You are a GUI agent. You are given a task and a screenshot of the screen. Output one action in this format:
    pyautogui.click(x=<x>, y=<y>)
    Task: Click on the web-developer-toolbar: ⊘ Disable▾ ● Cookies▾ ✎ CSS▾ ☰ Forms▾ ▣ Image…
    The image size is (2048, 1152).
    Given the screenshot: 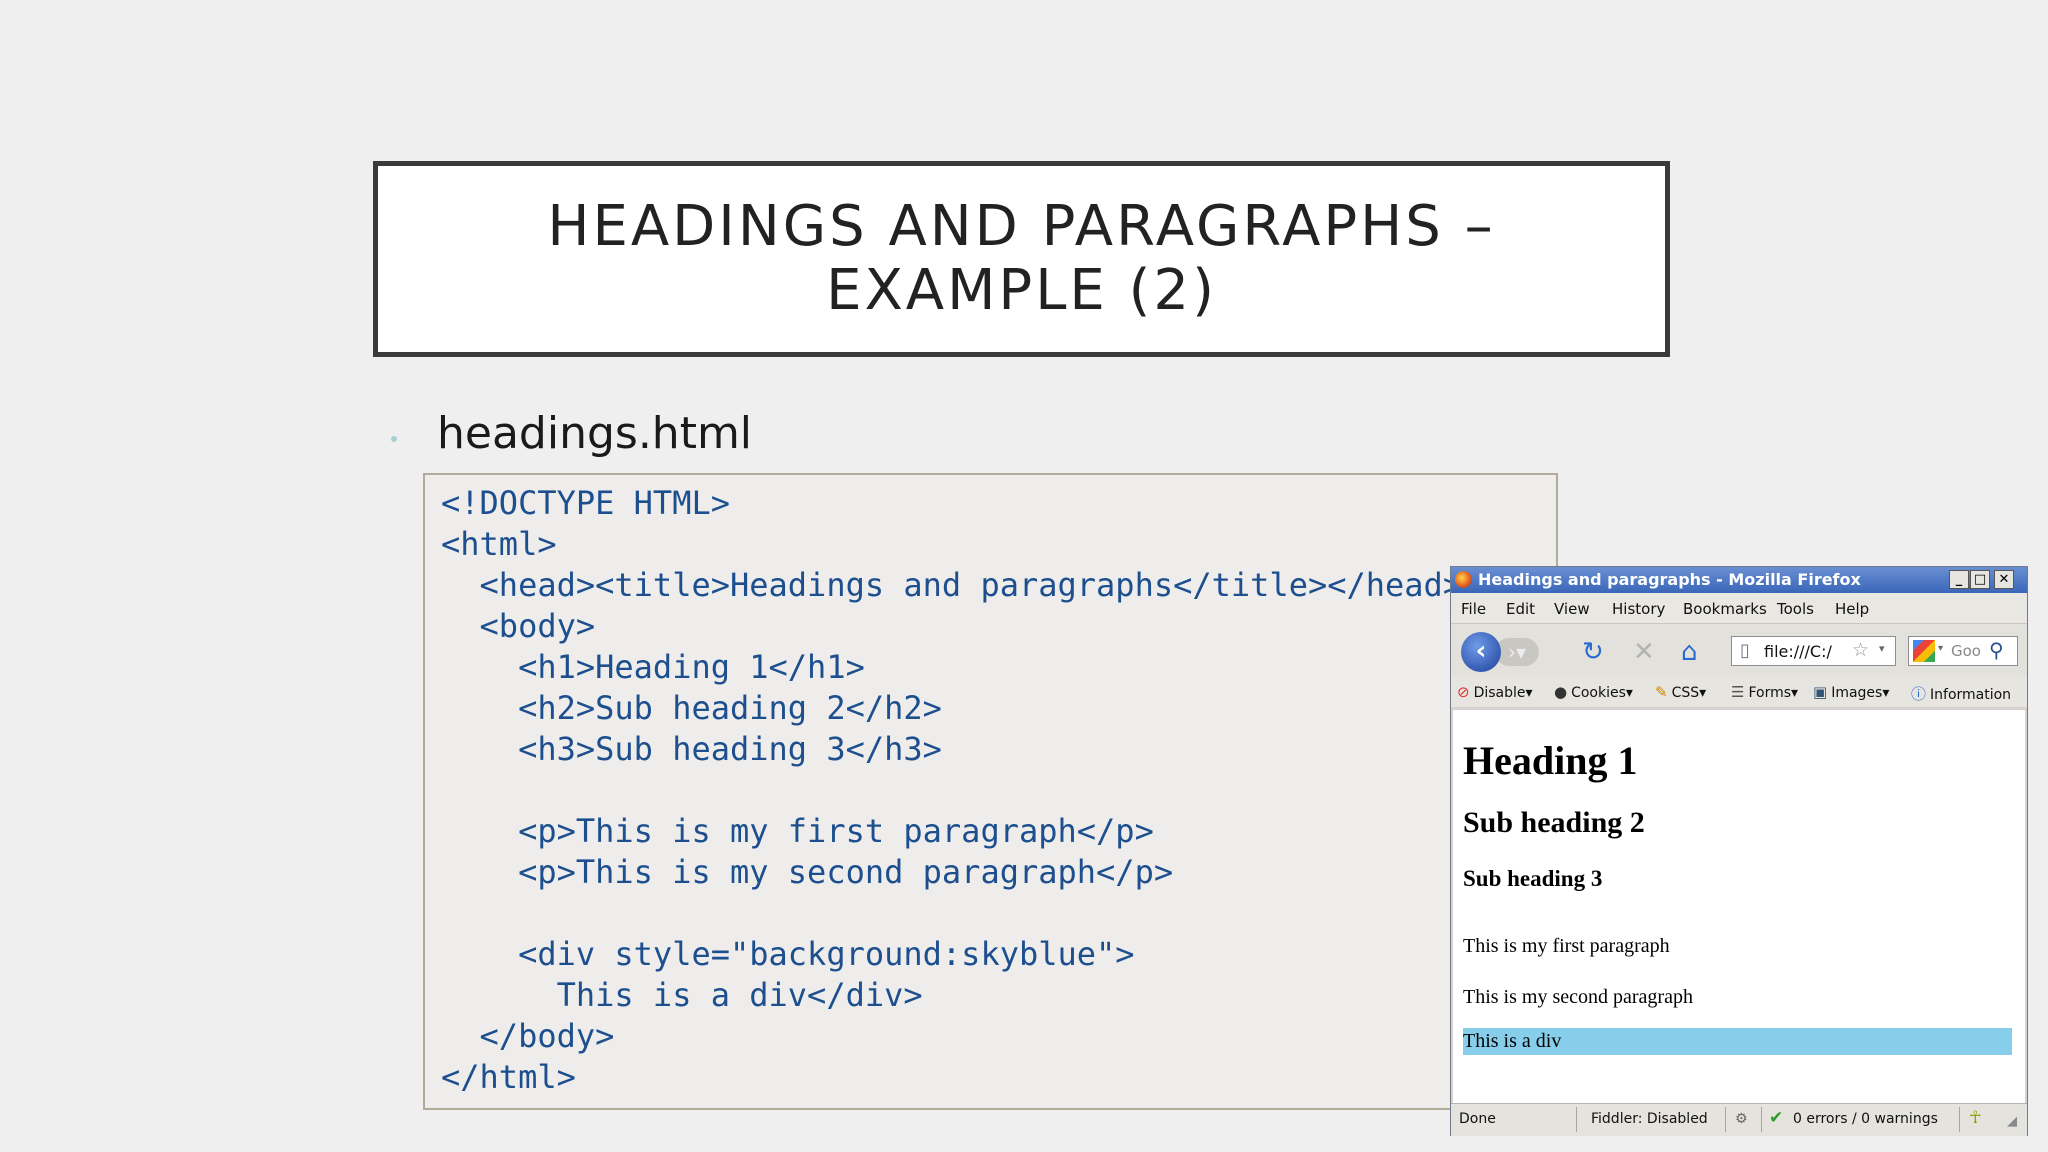 What is the action you would take?
    pyautogui.click(x=1739, y=691)
    